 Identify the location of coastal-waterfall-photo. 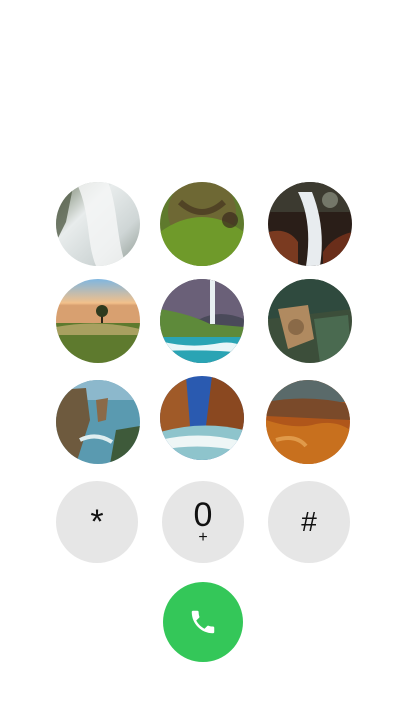
(202, 321).